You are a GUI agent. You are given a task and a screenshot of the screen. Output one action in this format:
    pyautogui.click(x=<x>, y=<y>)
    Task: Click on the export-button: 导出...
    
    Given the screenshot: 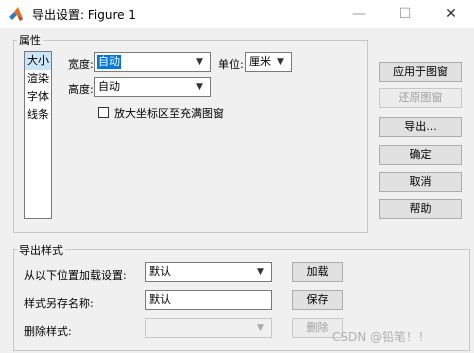 What is the action you would take?
    pyautogui.click(x=420, y=127)
    